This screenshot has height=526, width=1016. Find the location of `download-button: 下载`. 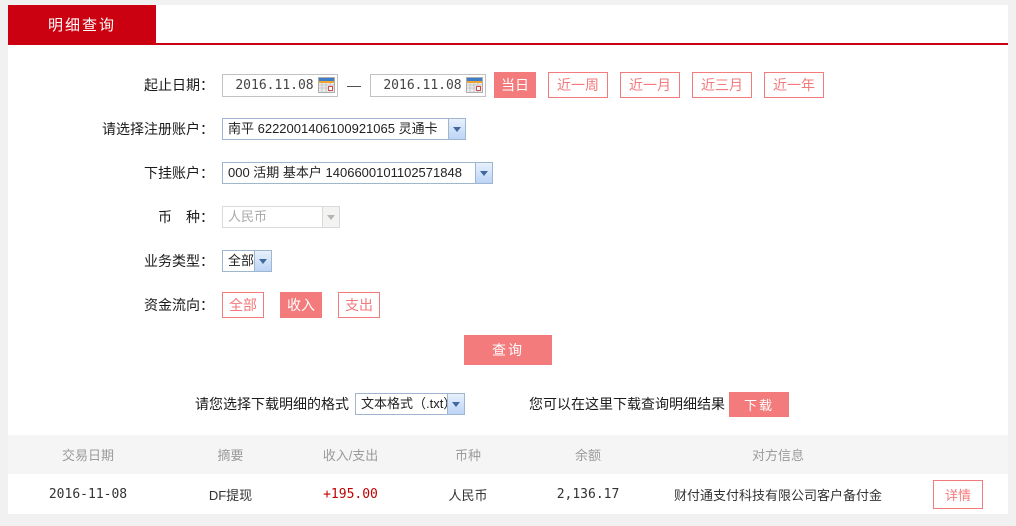

download-button: 下载 is located at coordinates (759, 404).